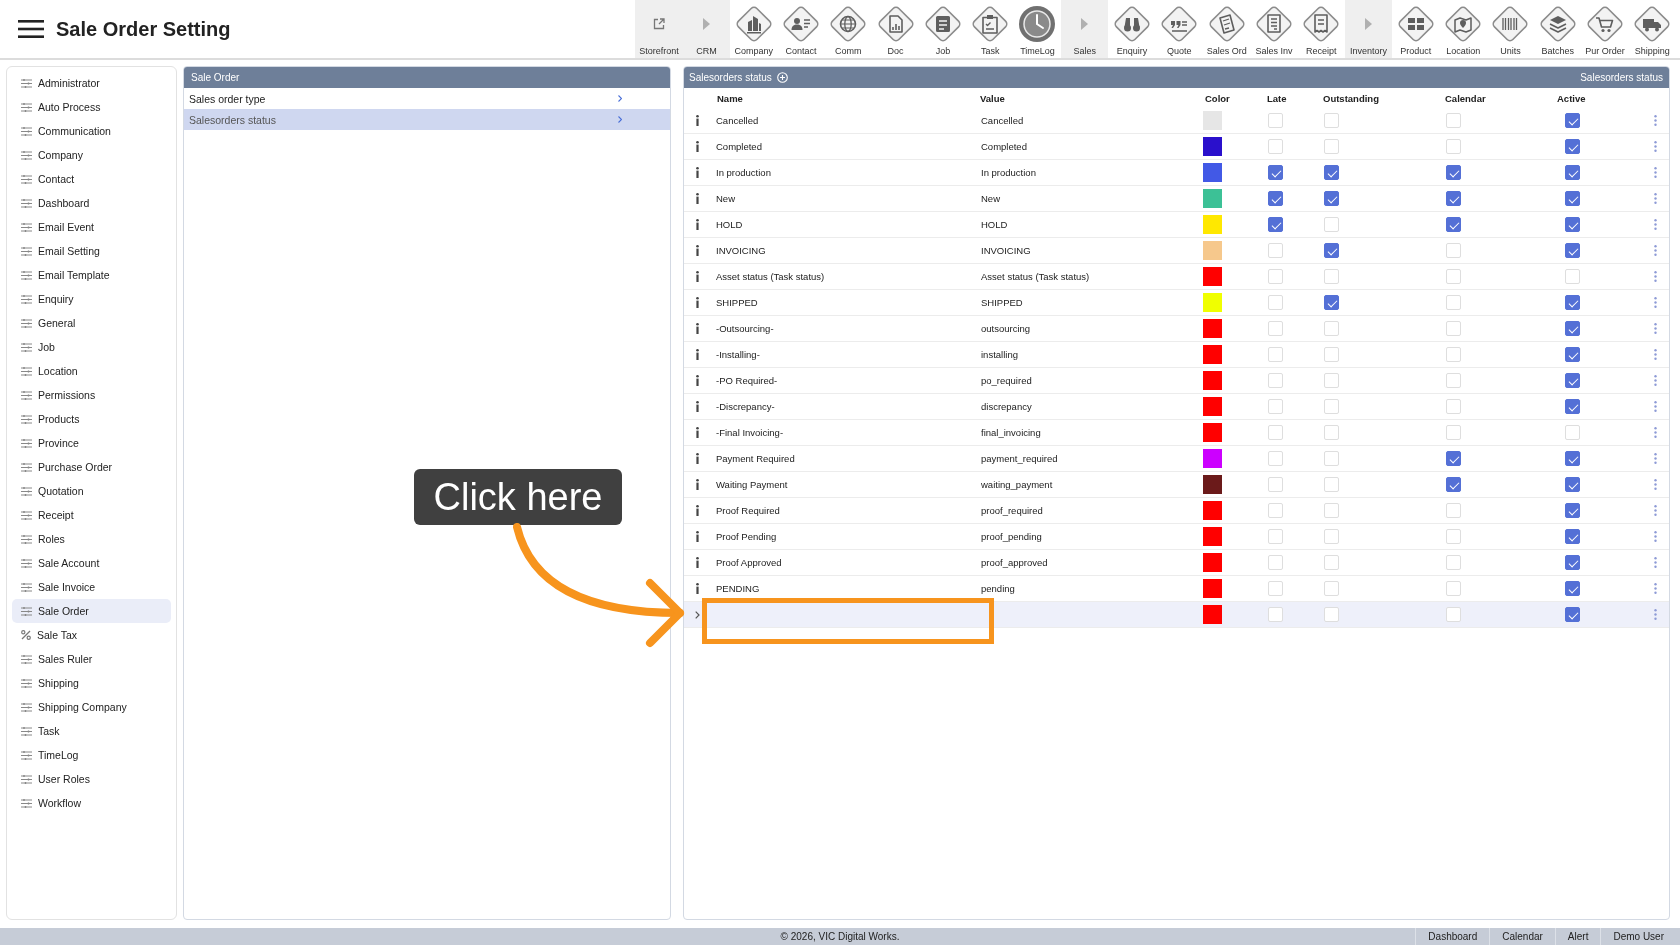 The height and width of the screenshot is (945, 1680). Describe the element at coordinates (91, 299) in the screenshot. I see `sidebar-item: Enquiry` at that location.